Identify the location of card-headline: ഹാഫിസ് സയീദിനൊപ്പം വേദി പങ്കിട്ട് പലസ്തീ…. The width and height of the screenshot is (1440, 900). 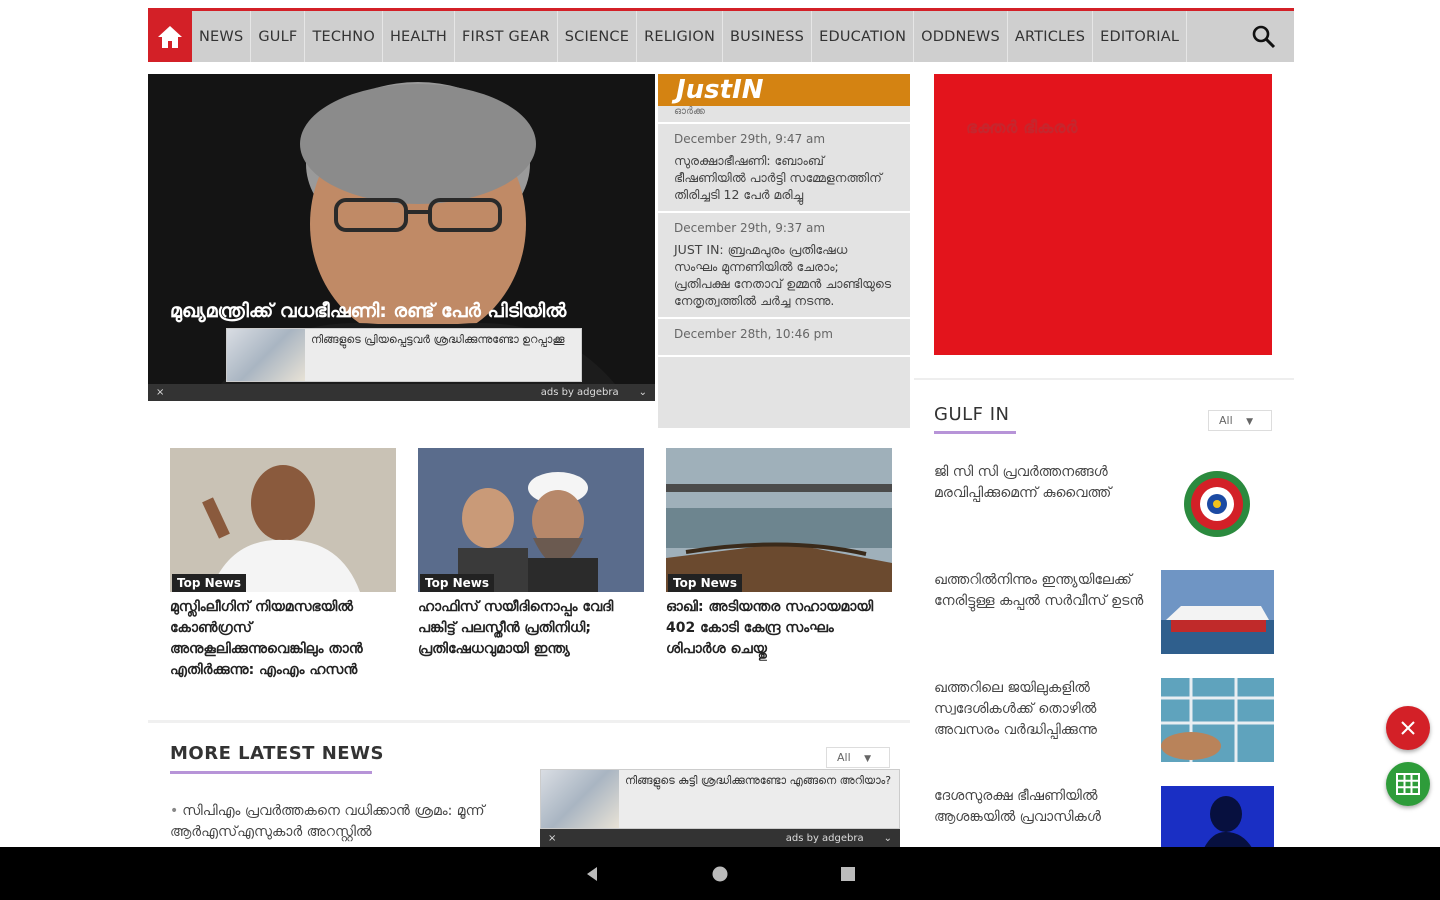
(516, 628).